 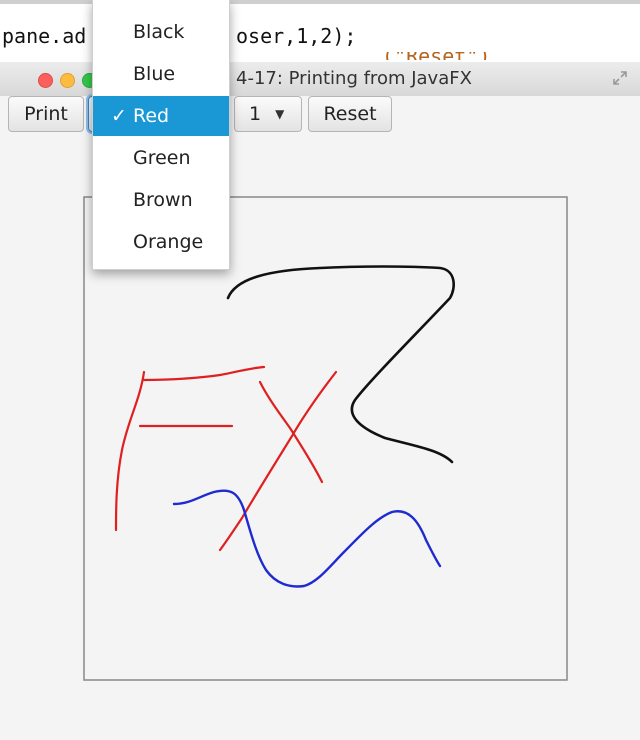 I want to click on menu-item-orange: Orange, so click(x=161, y=242).